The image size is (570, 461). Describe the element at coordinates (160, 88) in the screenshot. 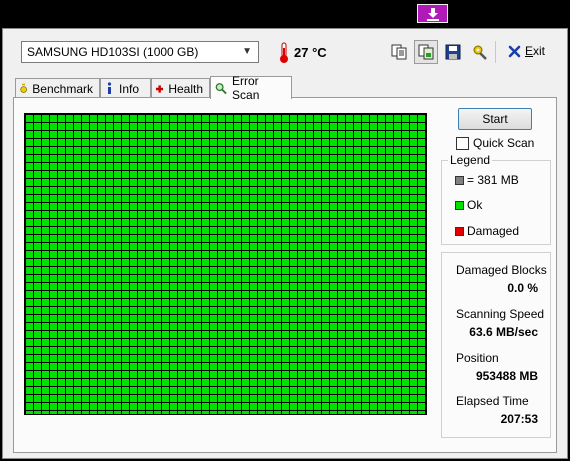

I see `health-cross-icon` at that location.